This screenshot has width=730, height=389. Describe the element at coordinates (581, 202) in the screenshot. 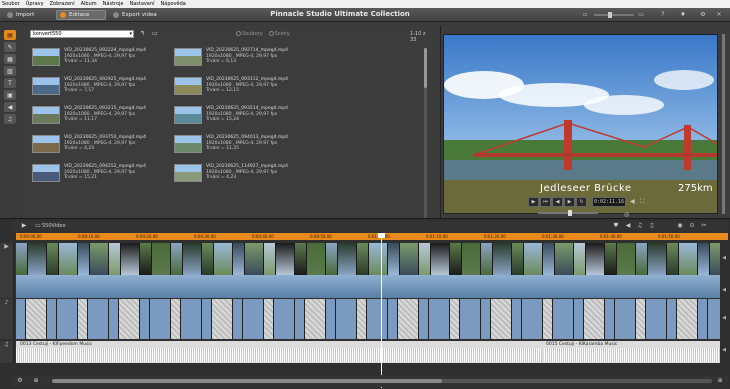

I see `loop-icon: ↻` at that location.